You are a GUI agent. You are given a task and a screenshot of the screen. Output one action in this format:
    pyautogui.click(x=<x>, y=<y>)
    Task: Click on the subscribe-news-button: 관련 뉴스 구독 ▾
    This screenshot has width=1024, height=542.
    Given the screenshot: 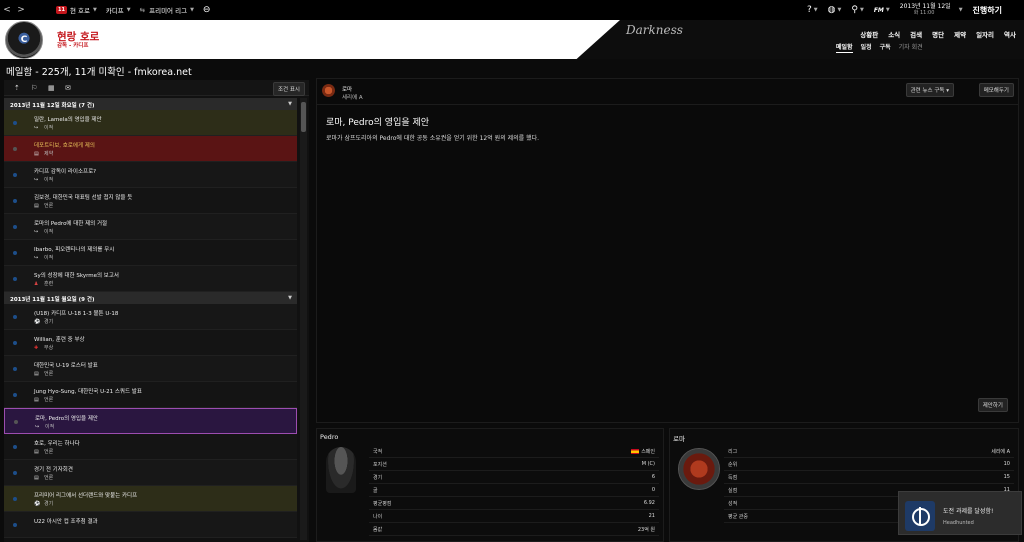 What is the action you would take?
    pyautogui.click(x=929, y=90)
    